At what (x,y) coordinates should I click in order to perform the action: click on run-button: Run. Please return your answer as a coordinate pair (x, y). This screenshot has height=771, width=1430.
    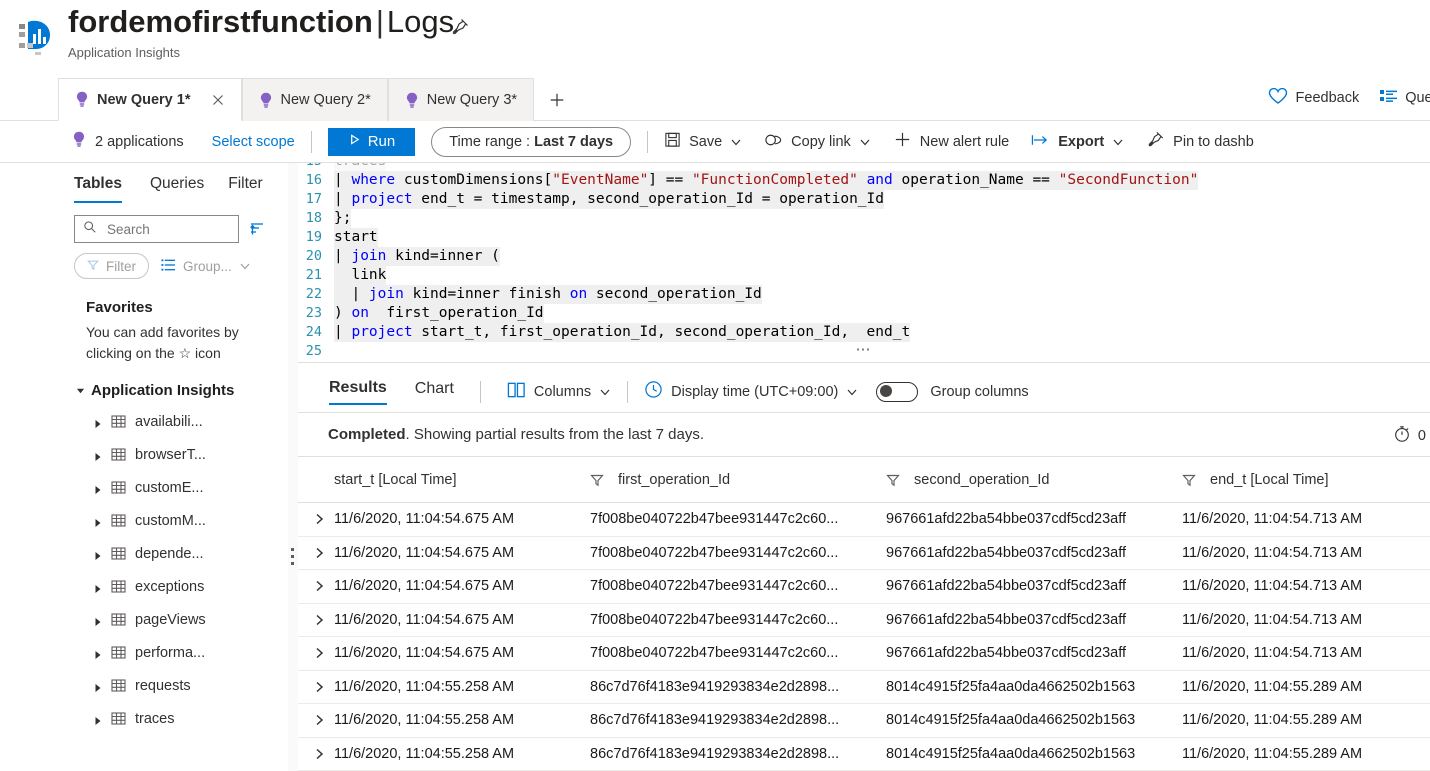
    Looking at the image, I should click on (371, 141).